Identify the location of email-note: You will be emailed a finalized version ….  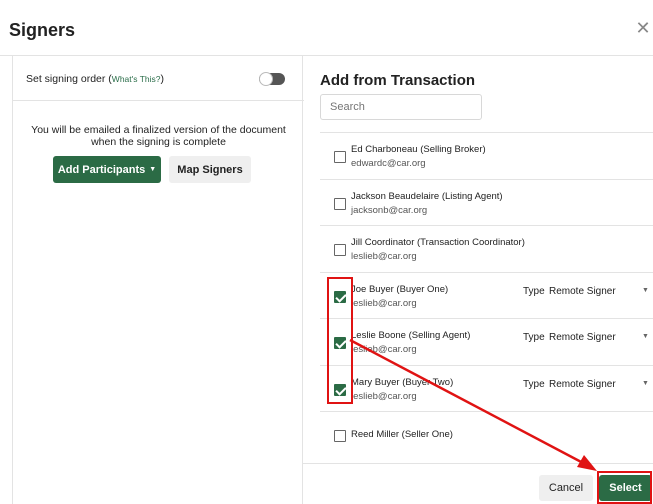
(158, 136).